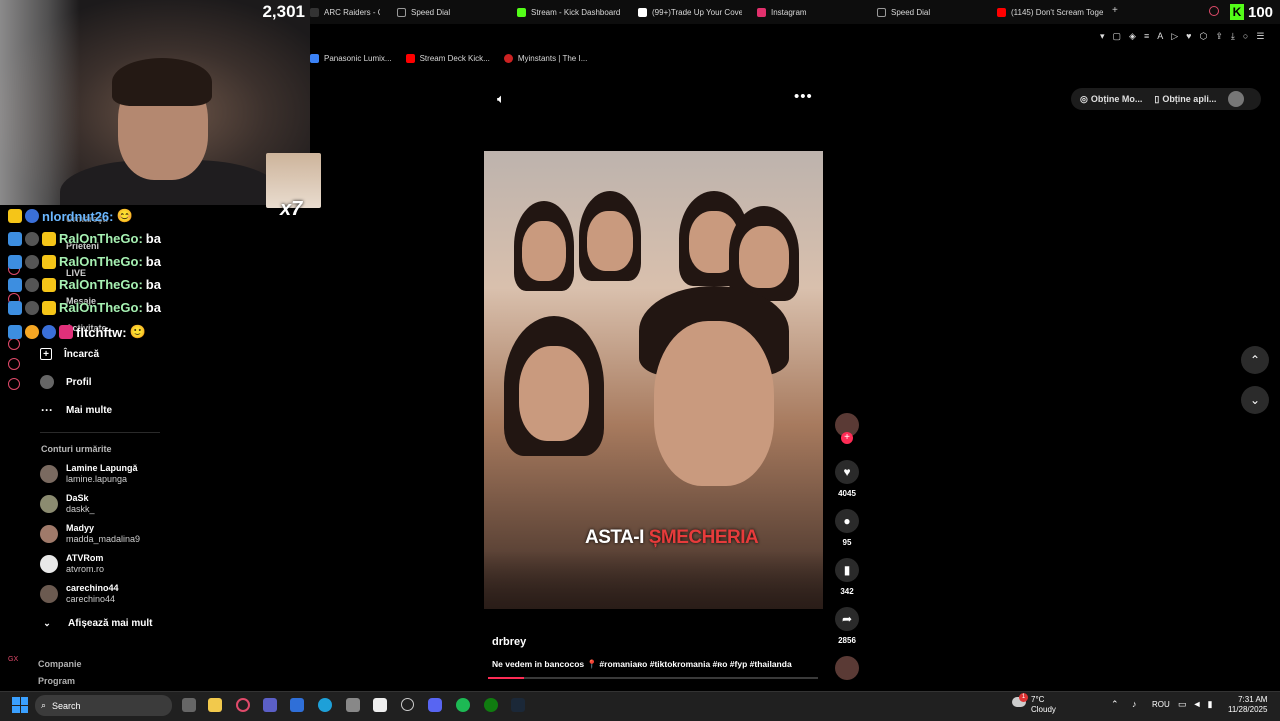 The image size is (1280, 721). I want to click on steam-icon, so click(518, 705).